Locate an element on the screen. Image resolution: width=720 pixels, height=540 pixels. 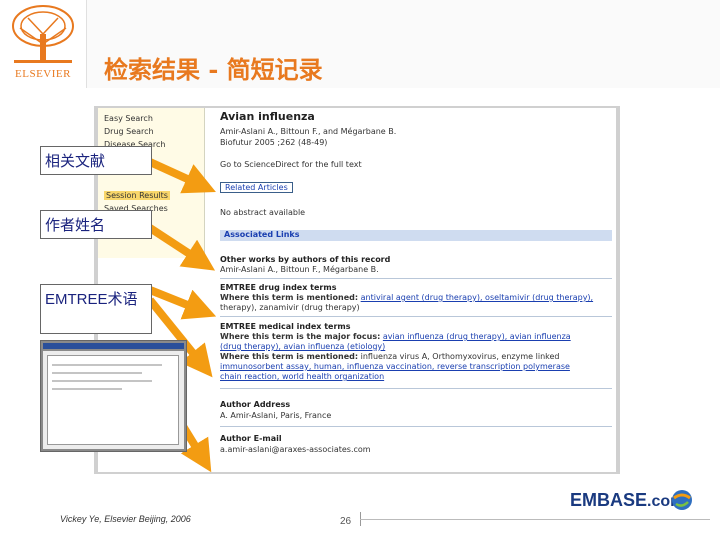
callout-author-names: 作者姓名 is located at coordinates (96, 224).